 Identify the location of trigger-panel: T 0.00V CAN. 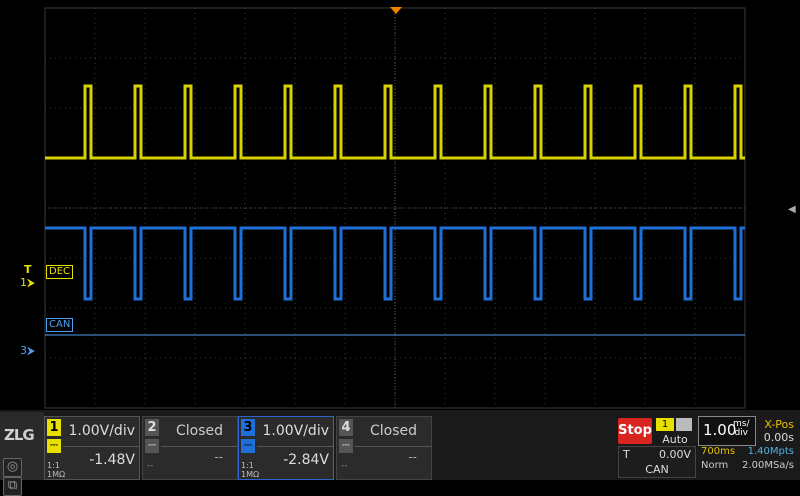
(657, 462).